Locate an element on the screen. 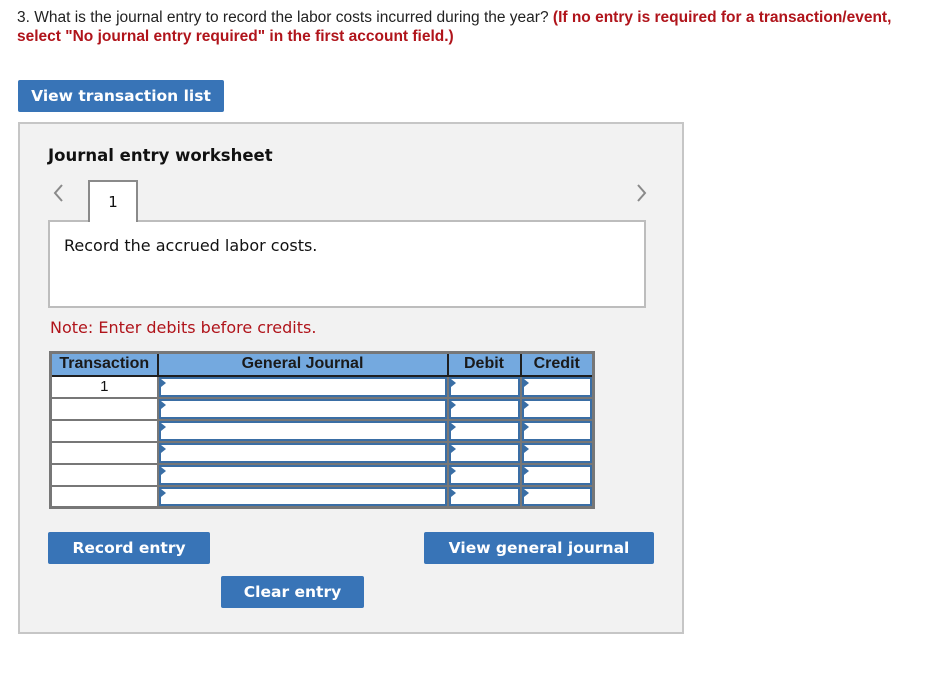  clear-entry-button: Clear entry is located at coordinates (292, 592).